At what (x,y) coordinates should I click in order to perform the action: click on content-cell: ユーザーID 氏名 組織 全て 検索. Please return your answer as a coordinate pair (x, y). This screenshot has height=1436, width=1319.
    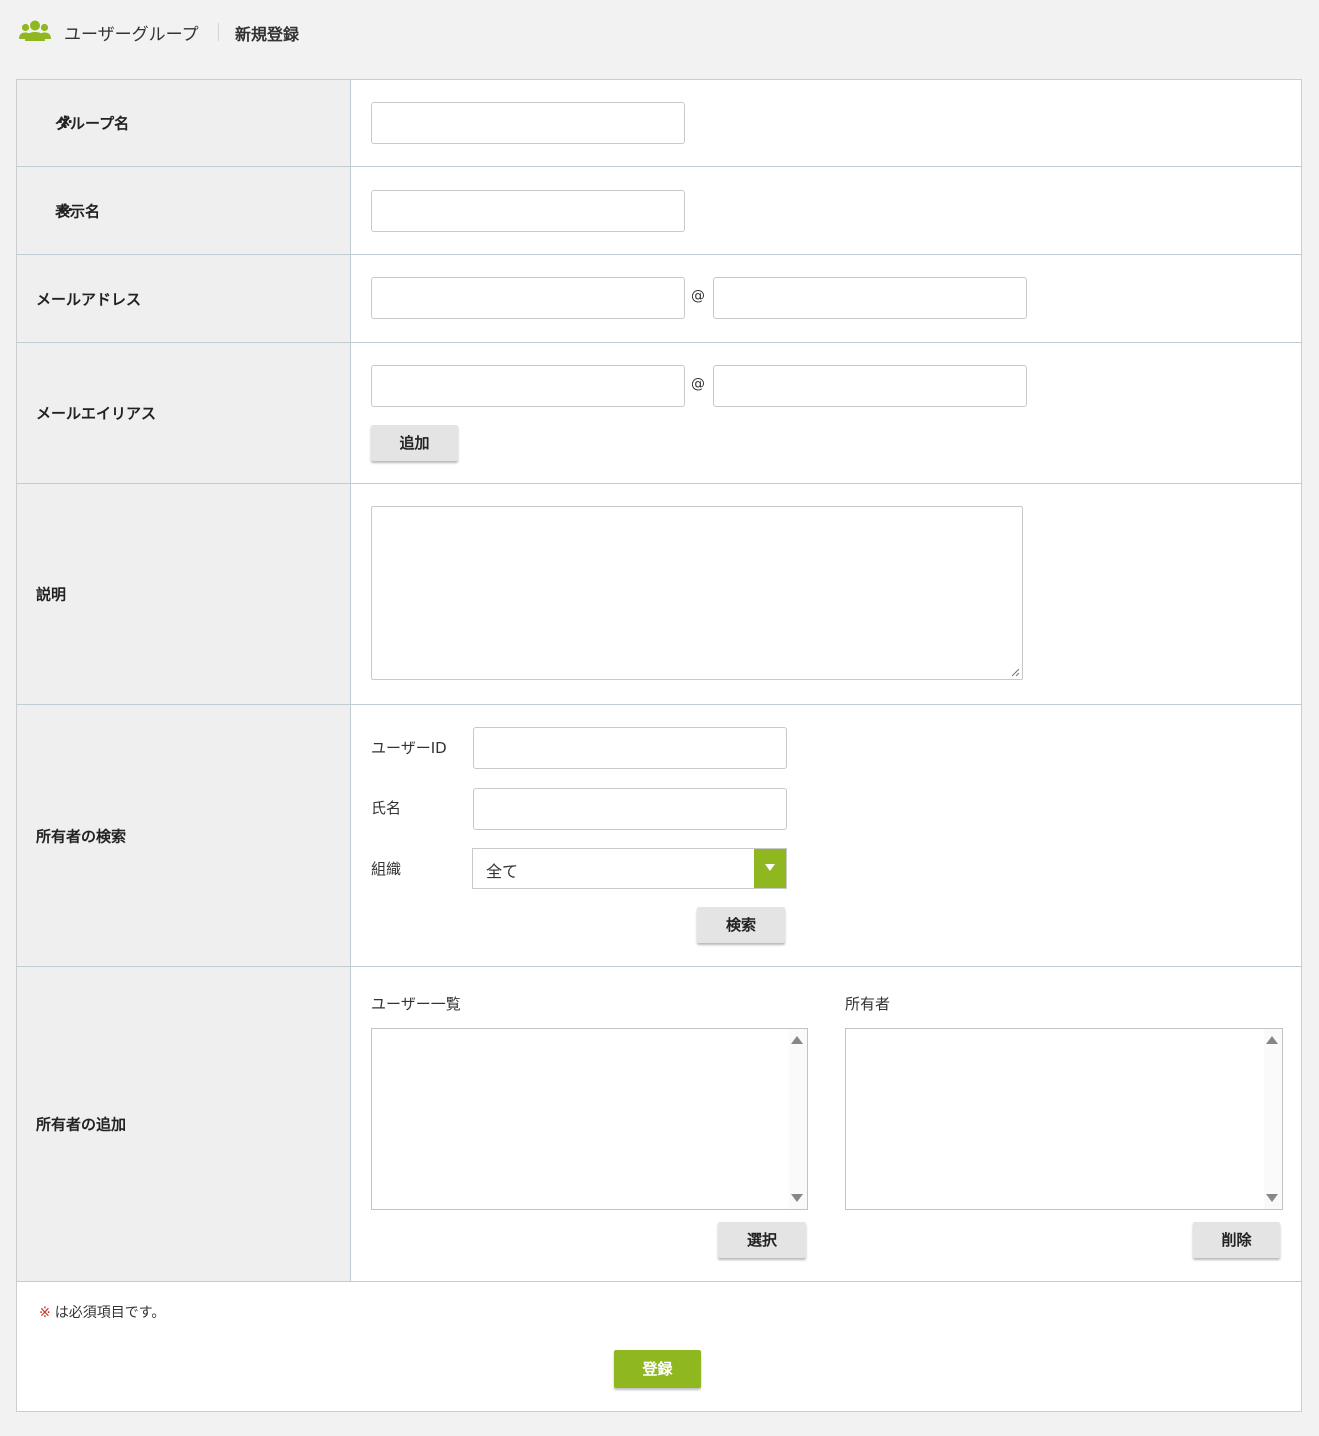
    Looking at the image, I should click on (826, 835).